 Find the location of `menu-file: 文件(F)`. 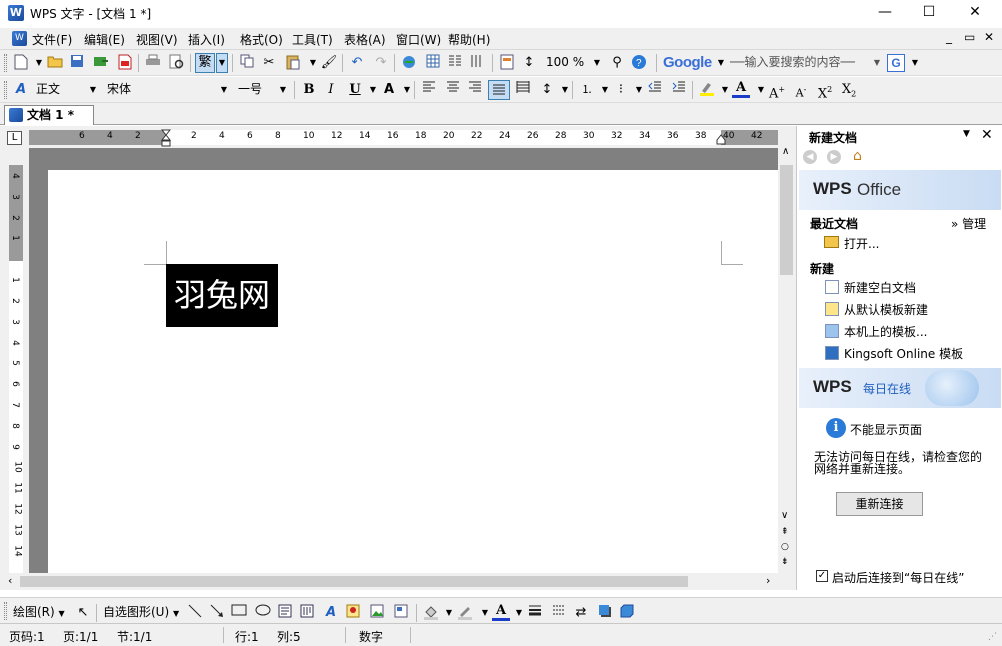

menu-file: 文件(F) is located at coordinates (52, 39).